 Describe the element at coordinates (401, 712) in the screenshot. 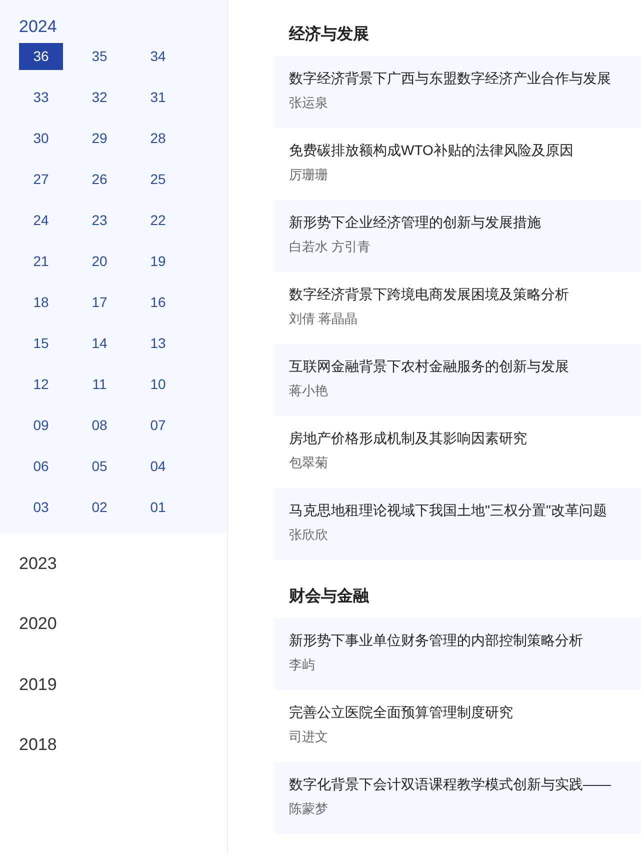

I see `article-title: 完善公立医院全面预算管理制度研究` at that location.